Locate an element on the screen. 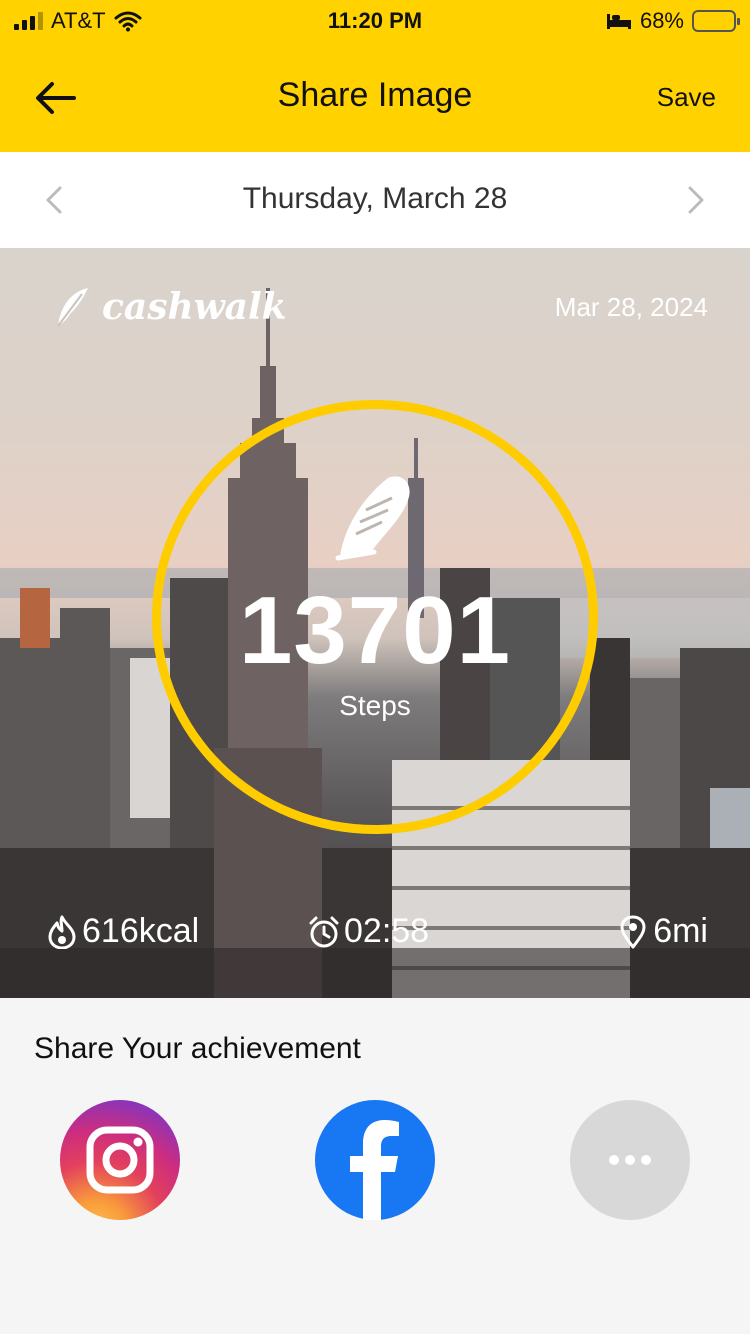  date-label: Thursday, March 28 is located at coordinates (375, 198).